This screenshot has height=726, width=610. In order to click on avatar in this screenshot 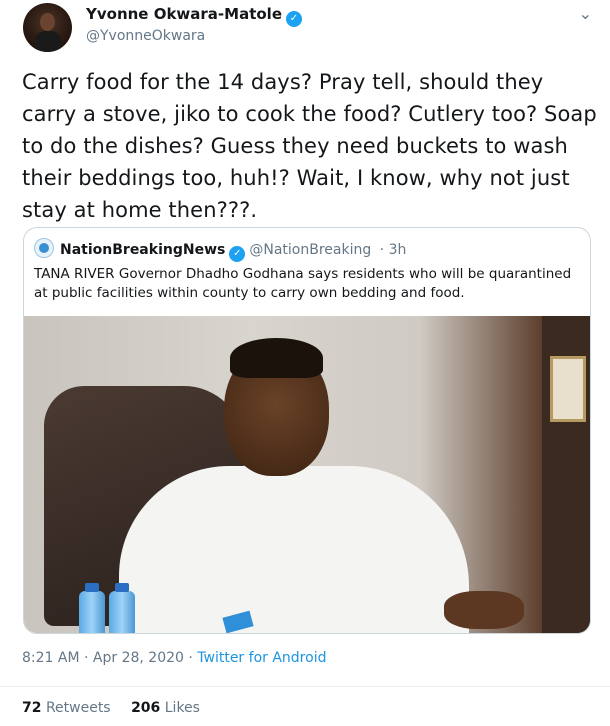, I will do `click(47, 27)`.